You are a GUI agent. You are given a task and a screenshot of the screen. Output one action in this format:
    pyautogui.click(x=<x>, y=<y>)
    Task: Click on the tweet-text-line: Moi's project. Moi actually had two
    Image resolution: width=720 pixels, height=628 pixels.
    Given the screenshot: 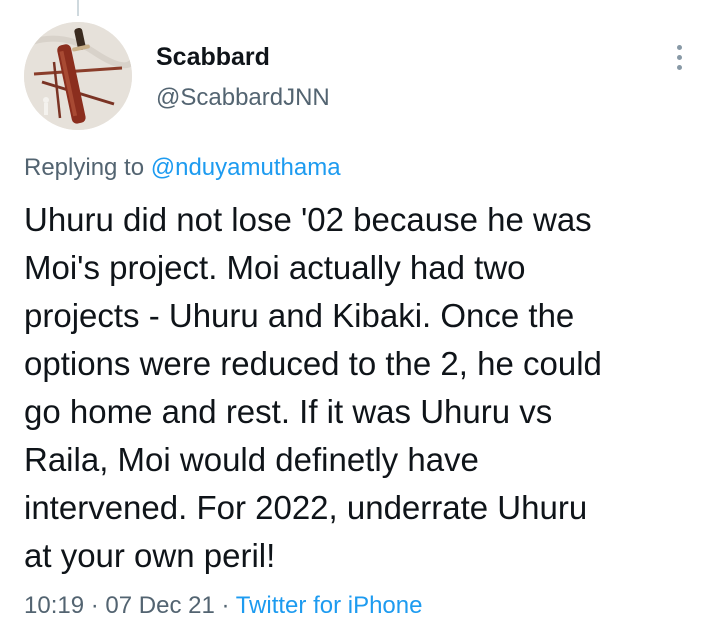 What is the action you would take?
    pyautogui.click(x=275, y=267)
    